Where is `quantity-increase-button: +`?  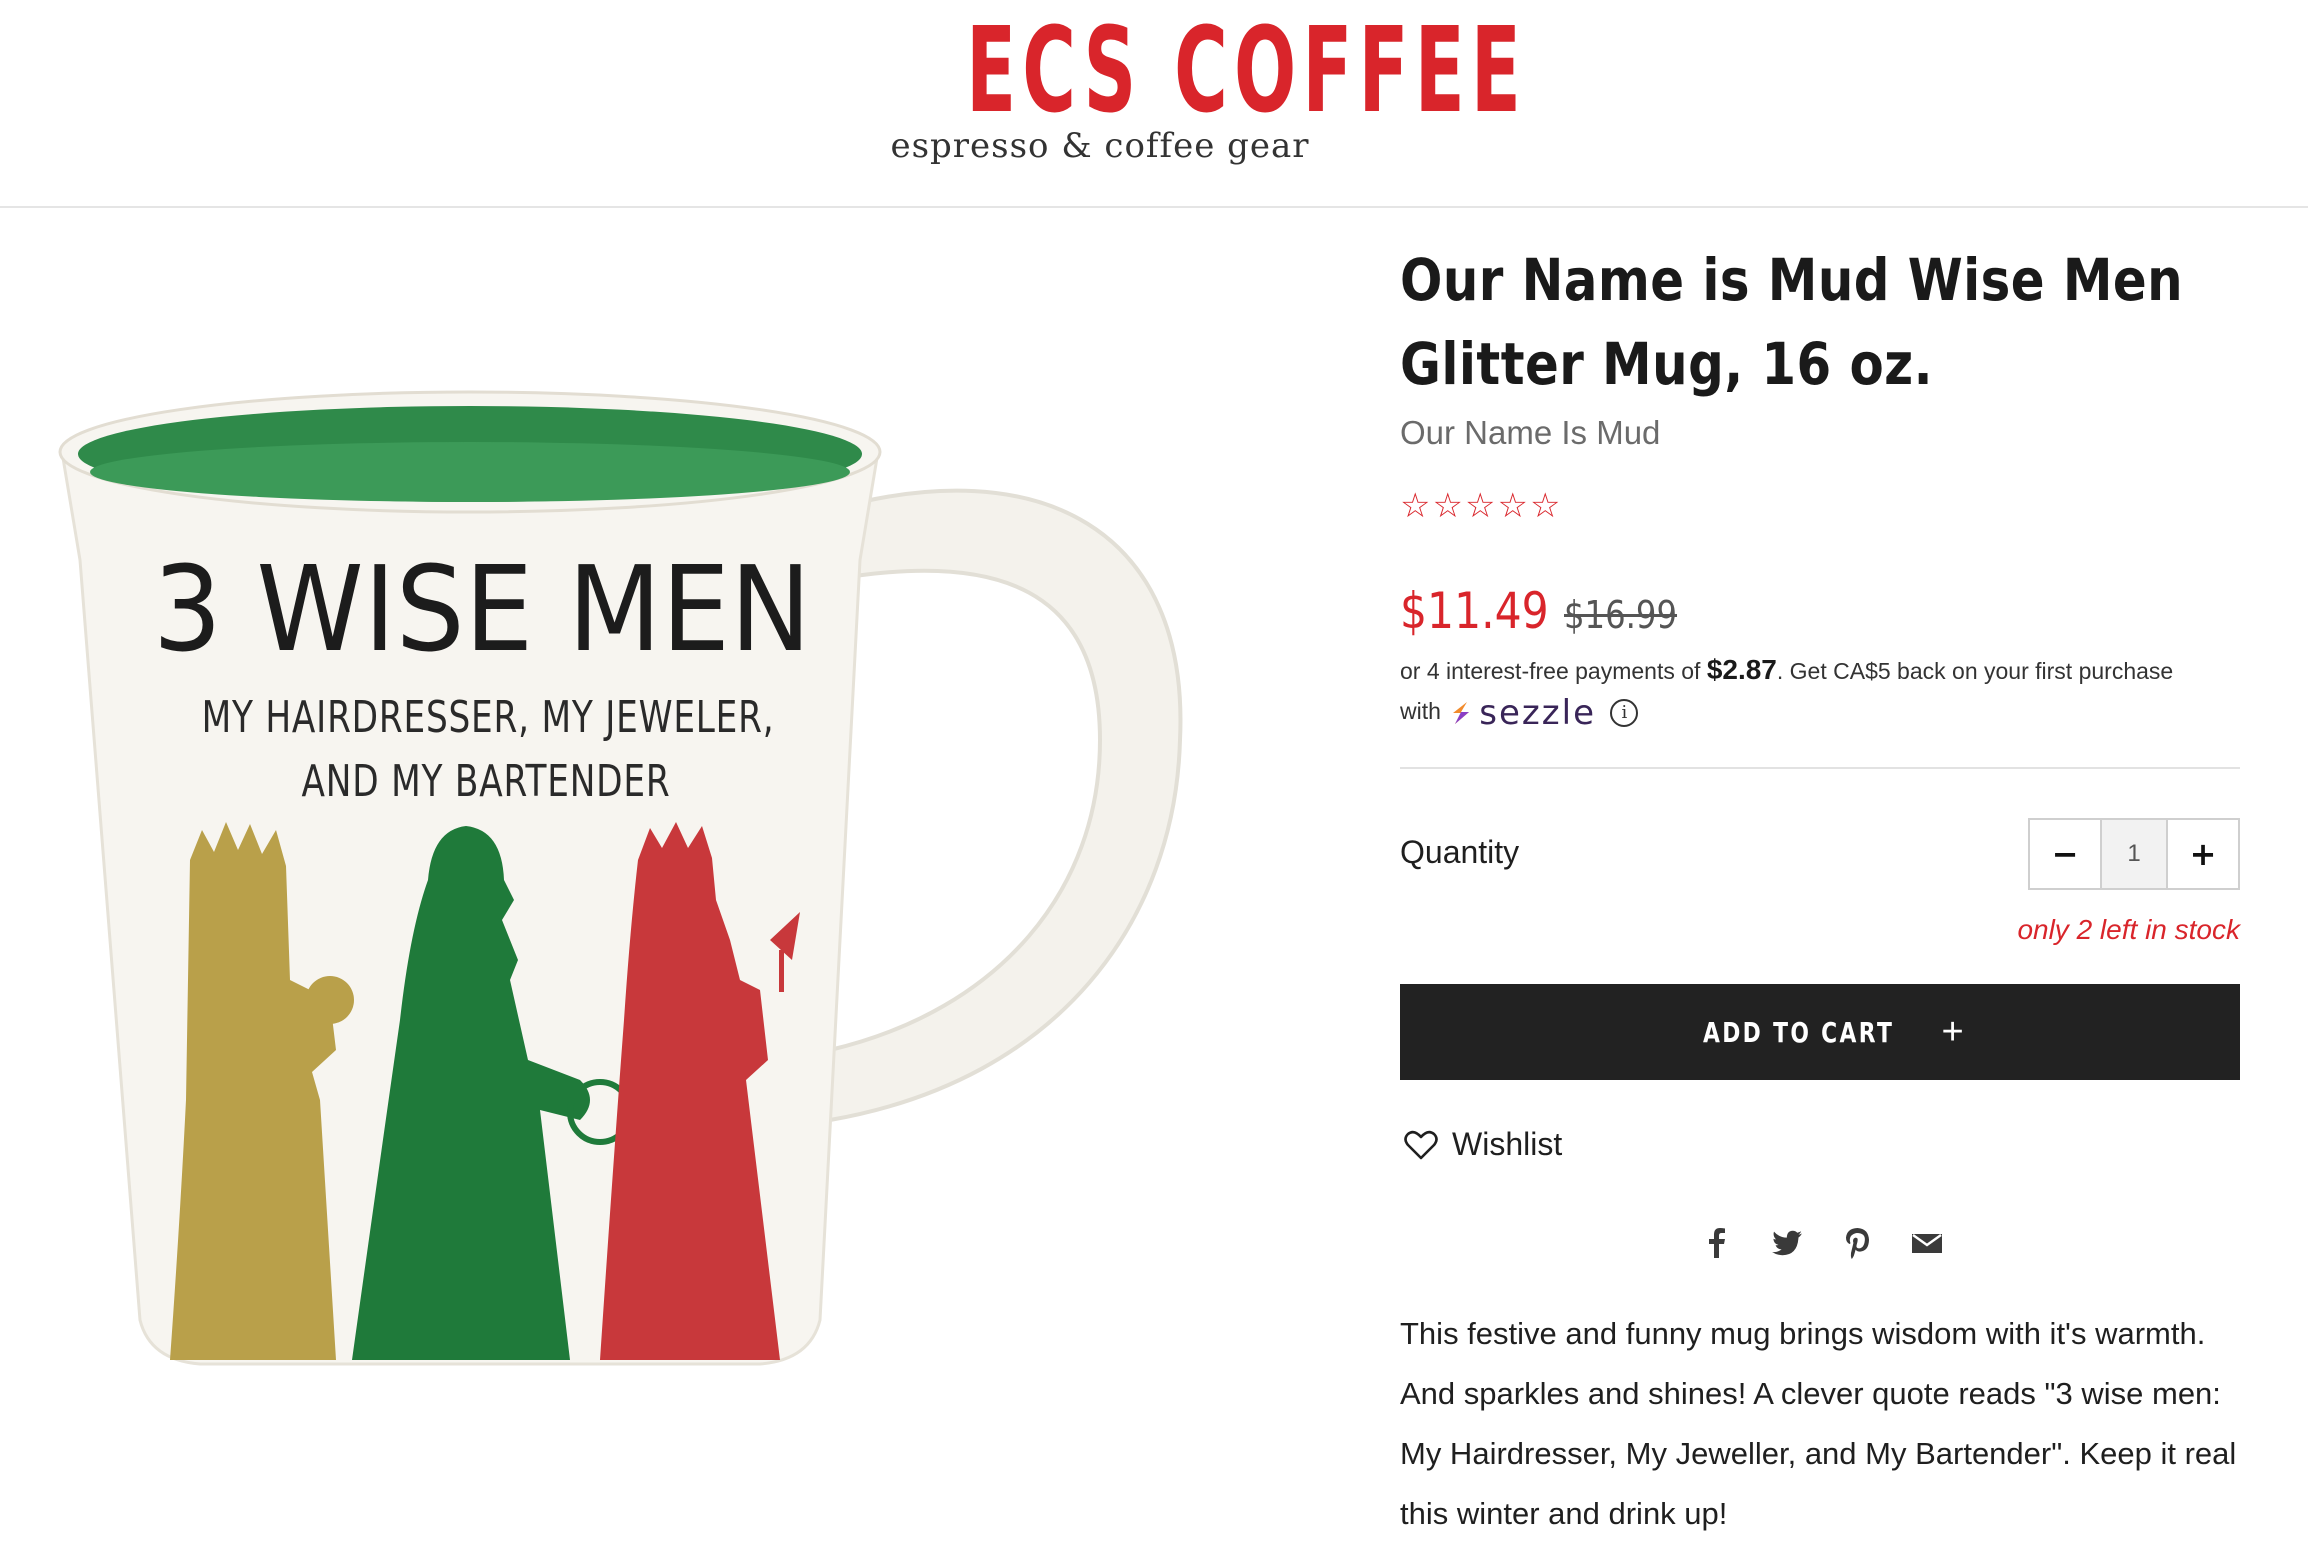
quantity-increase-button: + is located at coordinates (2203, 854).